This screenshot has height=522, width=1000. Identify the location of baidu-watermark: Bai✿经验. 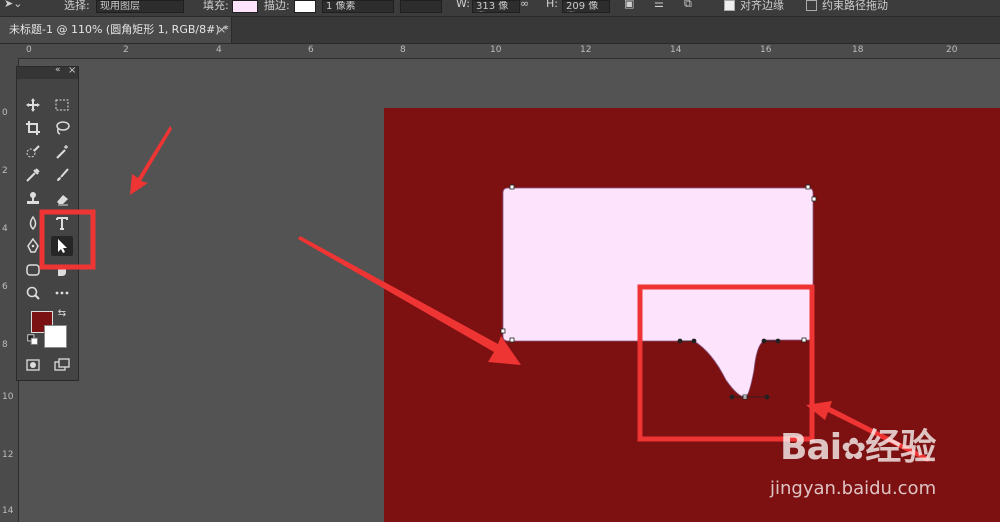
(858, 444).